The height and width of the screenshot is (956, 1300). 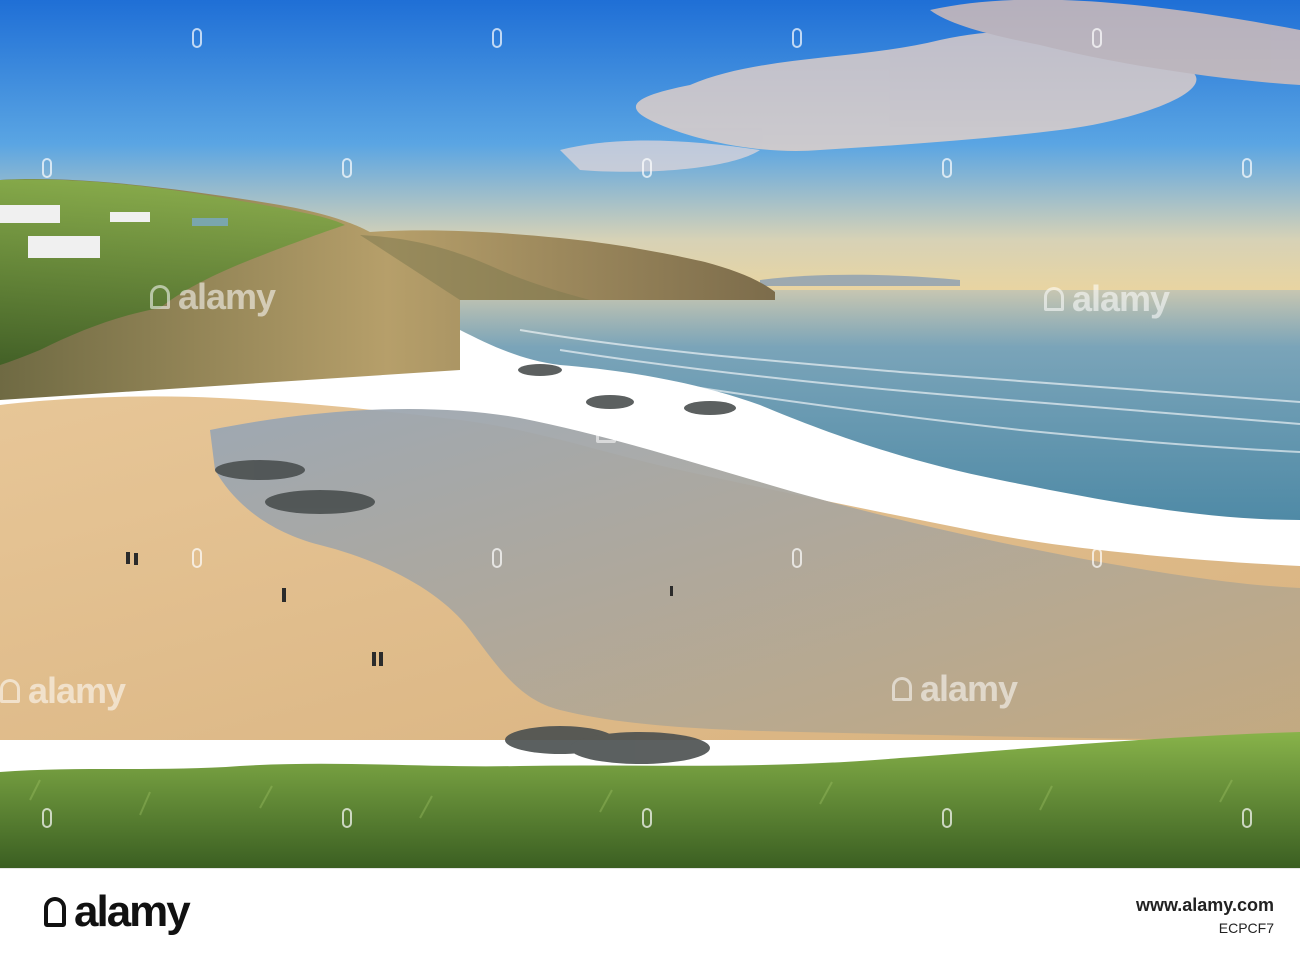 I want to click on alamy-logo: alamy, so click(x=117, y=912).